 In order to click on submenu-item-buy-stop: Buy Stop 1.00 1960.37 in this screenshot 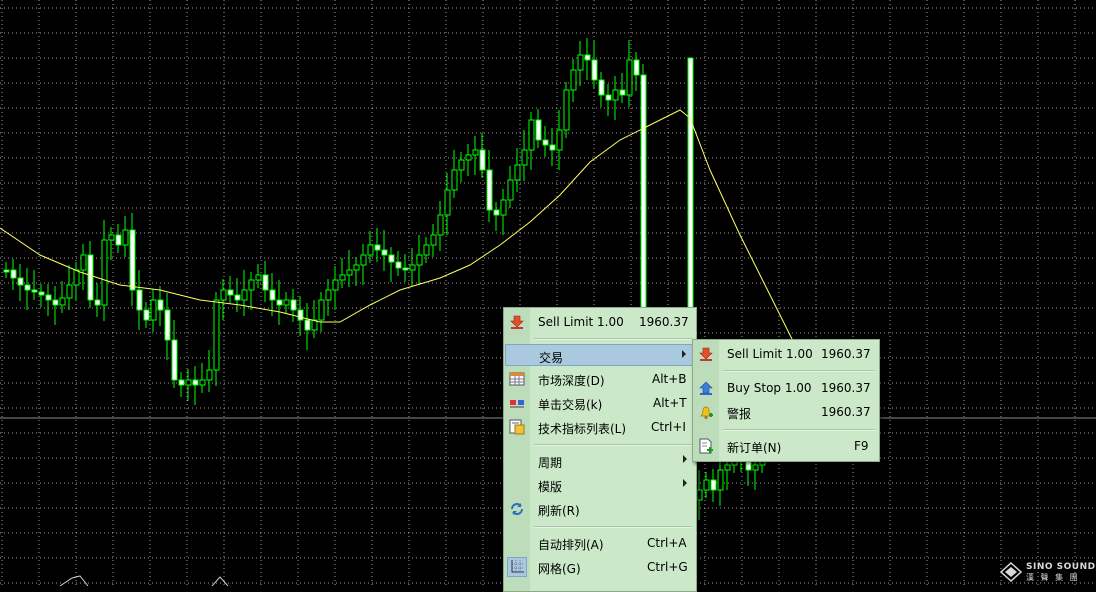, I will do `click(786, 388)`.